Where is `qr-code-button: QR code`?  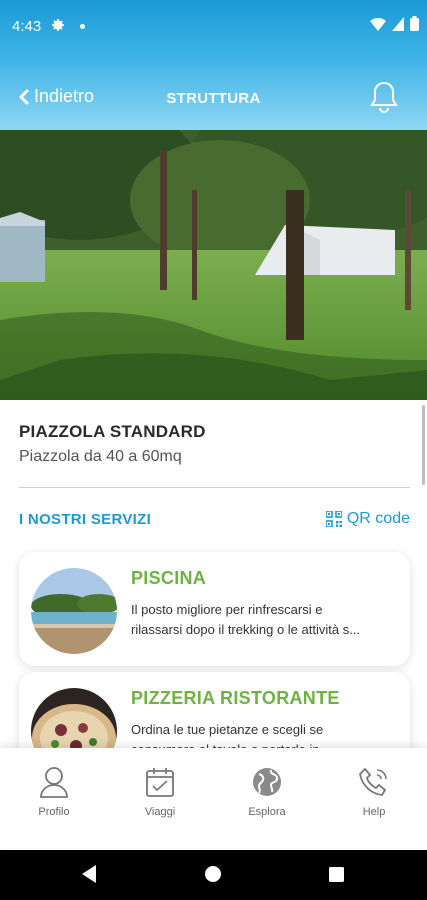 qr-code-button: QR code is located at coordinates (367, 519).